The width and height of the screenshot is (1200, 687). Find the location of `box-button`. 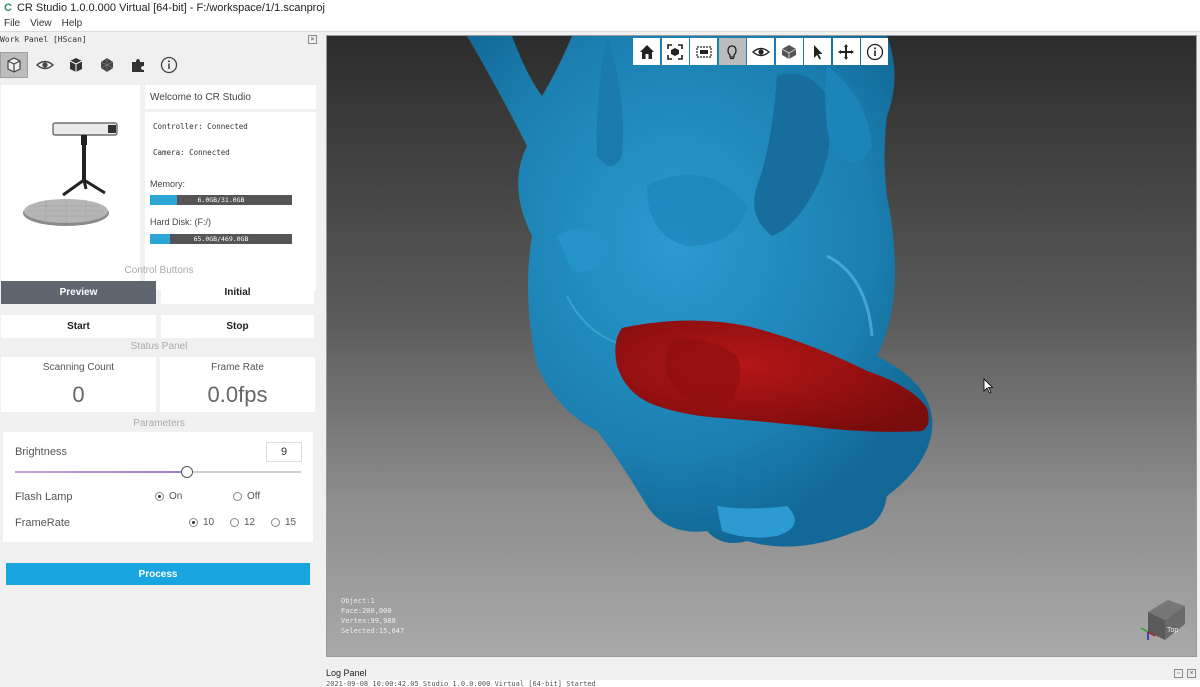

box-button is located at coordinates (76, 65).